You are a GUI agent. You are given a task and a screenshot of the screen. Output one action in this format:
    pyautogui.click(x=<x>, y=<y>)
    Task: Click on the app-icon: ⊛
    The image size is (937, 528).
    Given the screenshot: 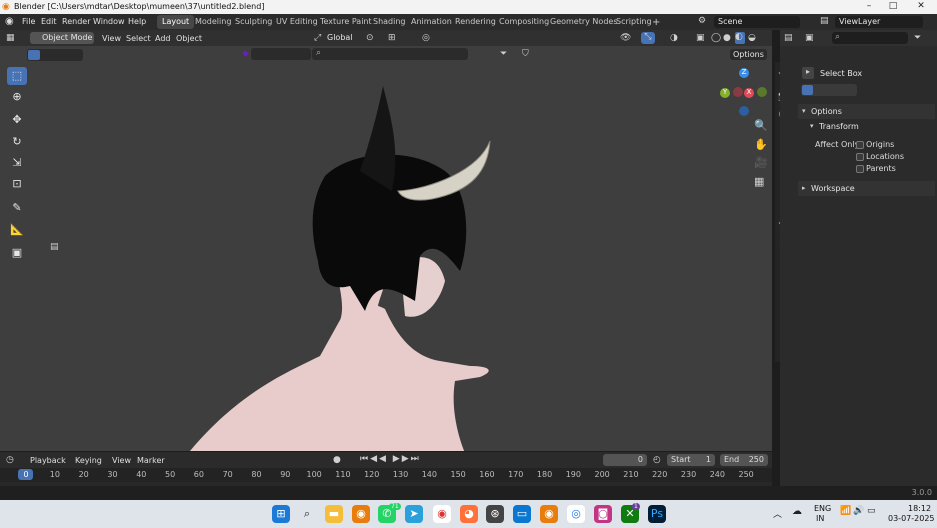 What is the action you would take?
    pyautogui.click(x=495, y=514)
    